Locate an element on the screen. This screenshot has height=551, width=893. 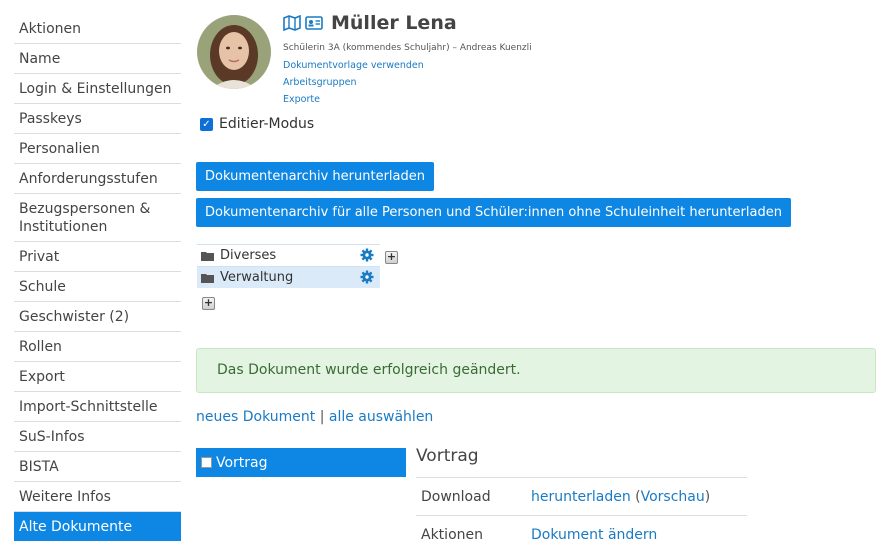
sidebar-item-passkeys: Passkeys is located at coordinates (97, 119).